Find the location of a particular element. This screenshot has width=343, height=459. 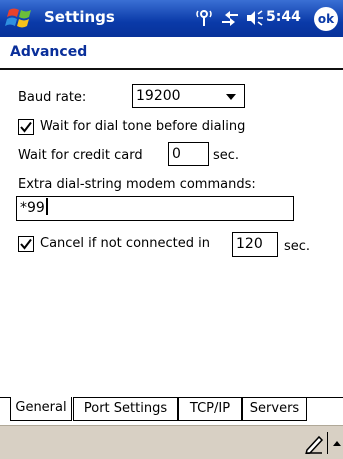

baud-rate-select: 19200 is located at coordinates (188, 96).